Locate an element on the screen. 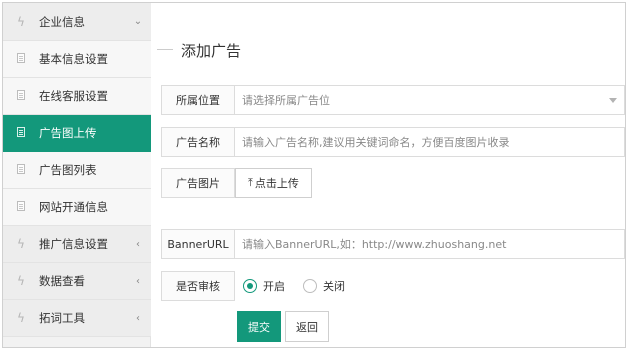  sidebar-item-site-info: 网站开通信息 is located at coordinates (77, 207).